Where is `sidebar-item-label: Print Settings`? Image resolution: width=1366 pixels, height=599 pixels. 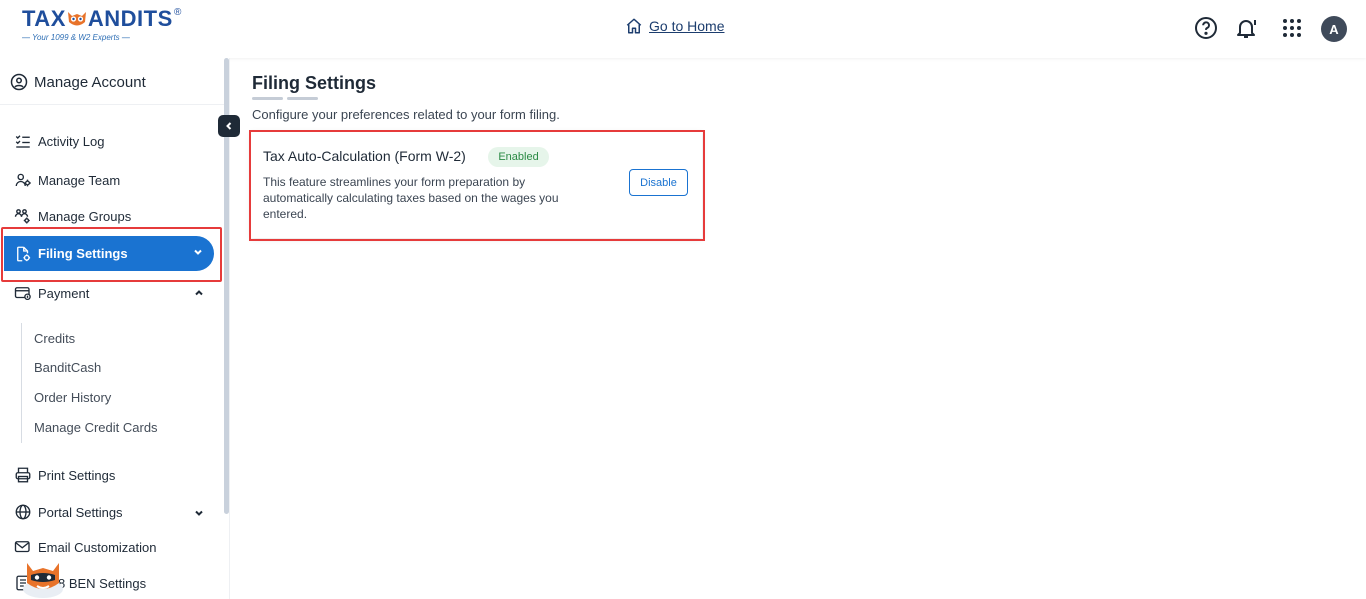
sidebar-item-label: Print Settings is located at coordinates (77, 475).